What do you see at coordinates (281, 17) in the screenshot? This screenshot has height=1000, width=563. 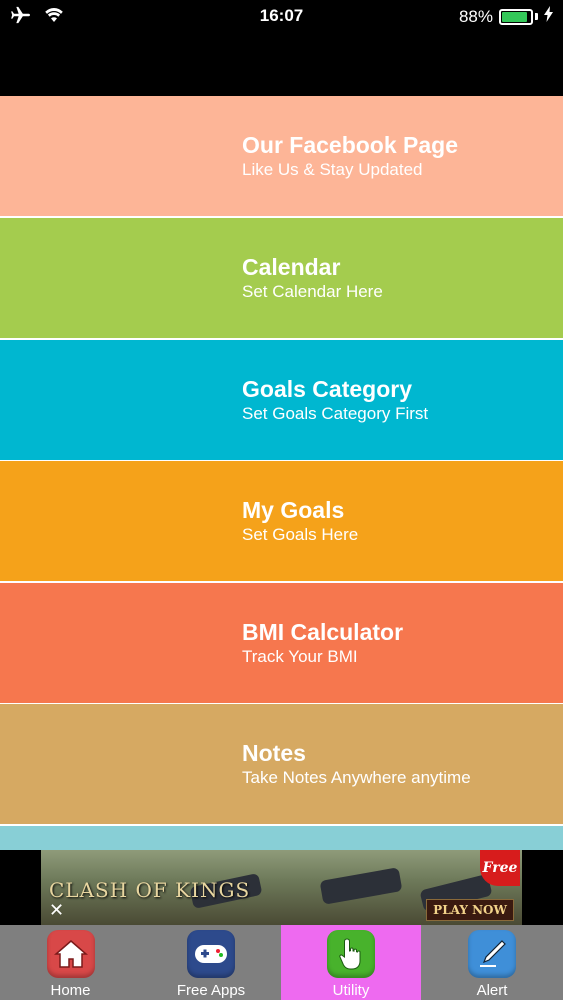 I see `status-bar: 16:07 88%` at bounding box center [281, 17].